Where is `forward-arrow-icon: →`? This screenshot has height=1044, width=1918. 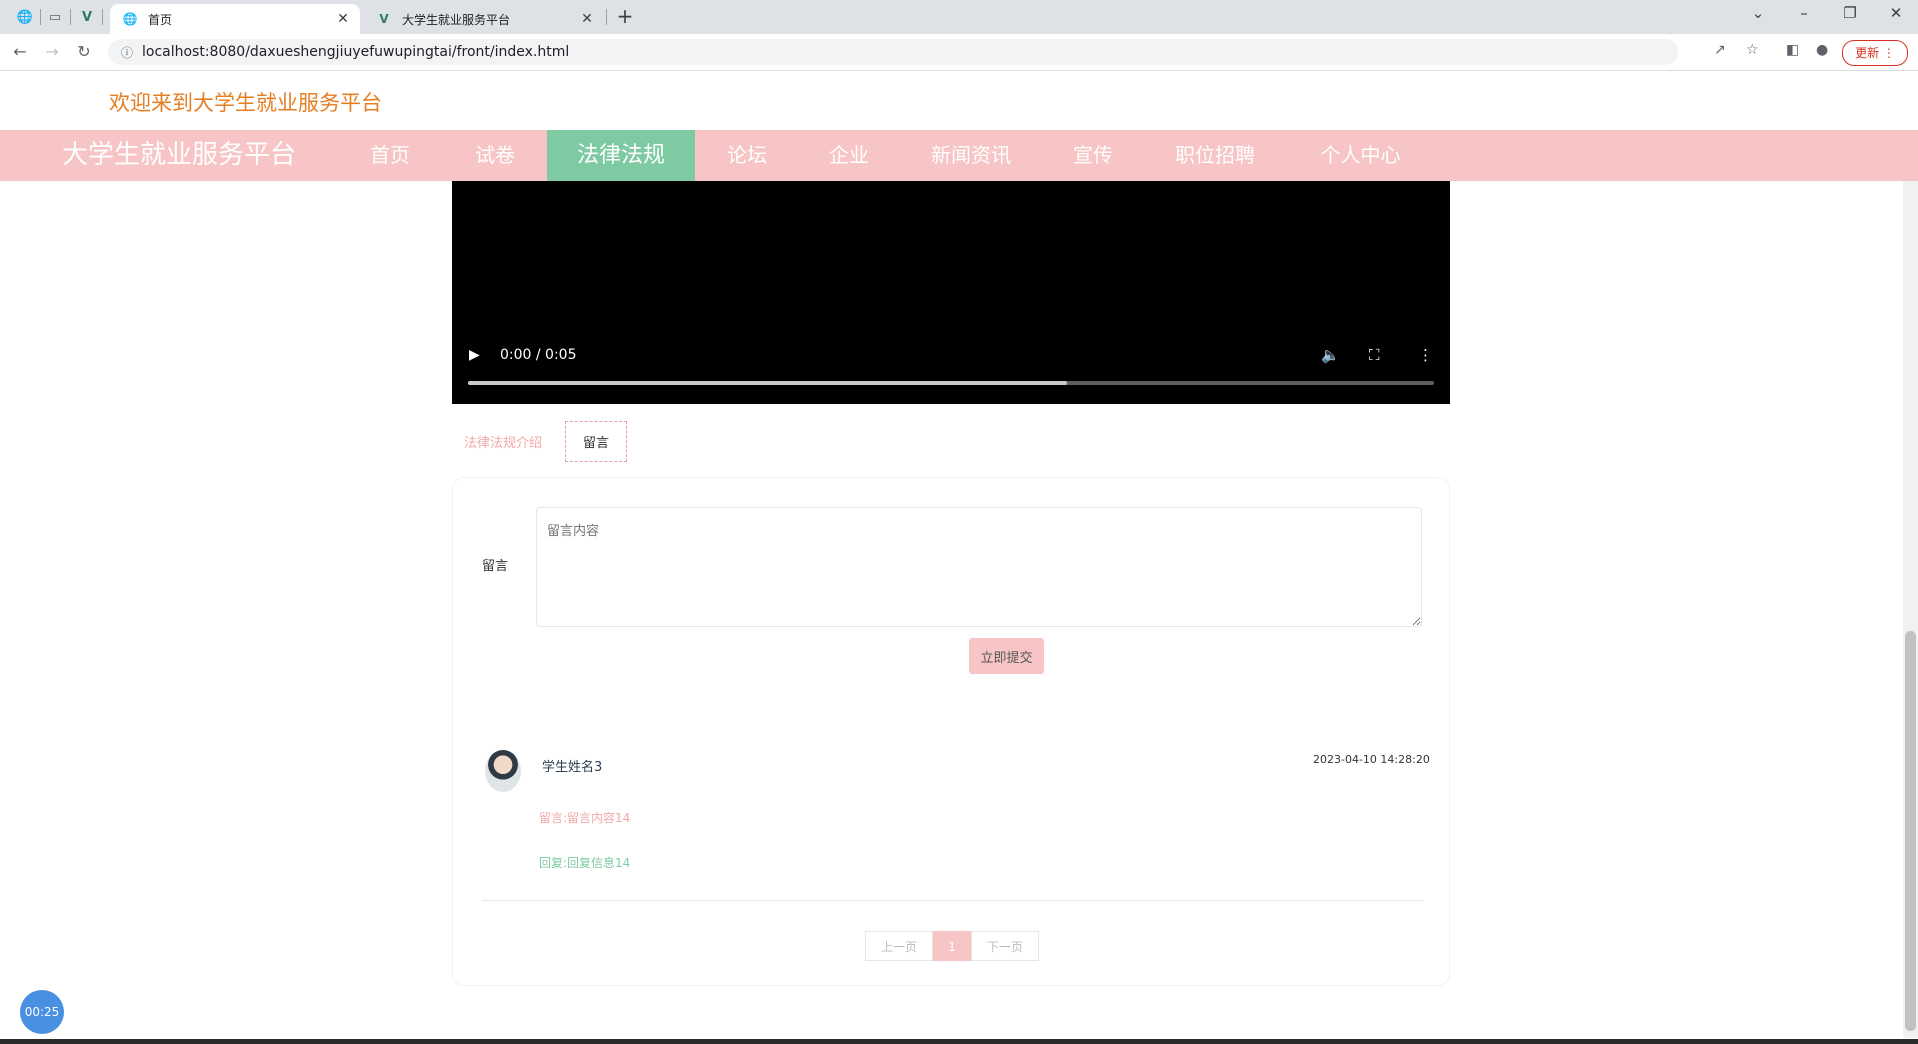
forward-arrow-icon: → is located at coordinates (52, 52).